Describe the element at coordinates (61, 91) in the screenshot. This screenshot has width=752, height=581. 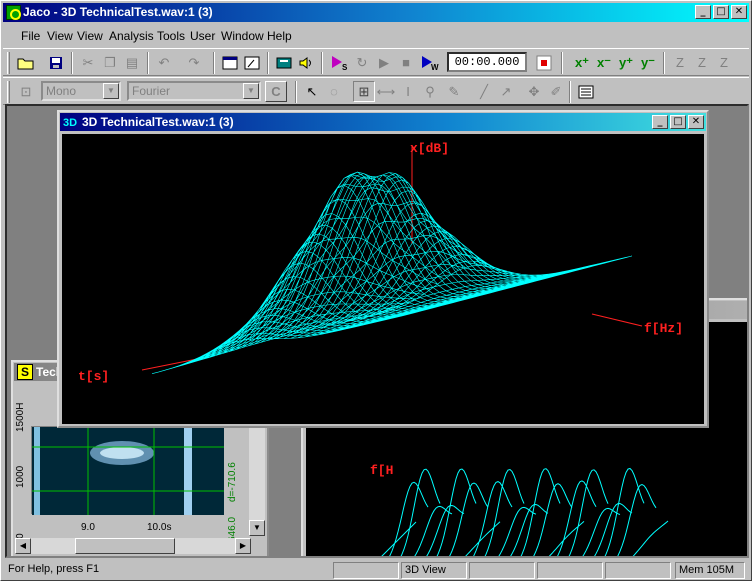
I see `channel-value: Mono` at that location.